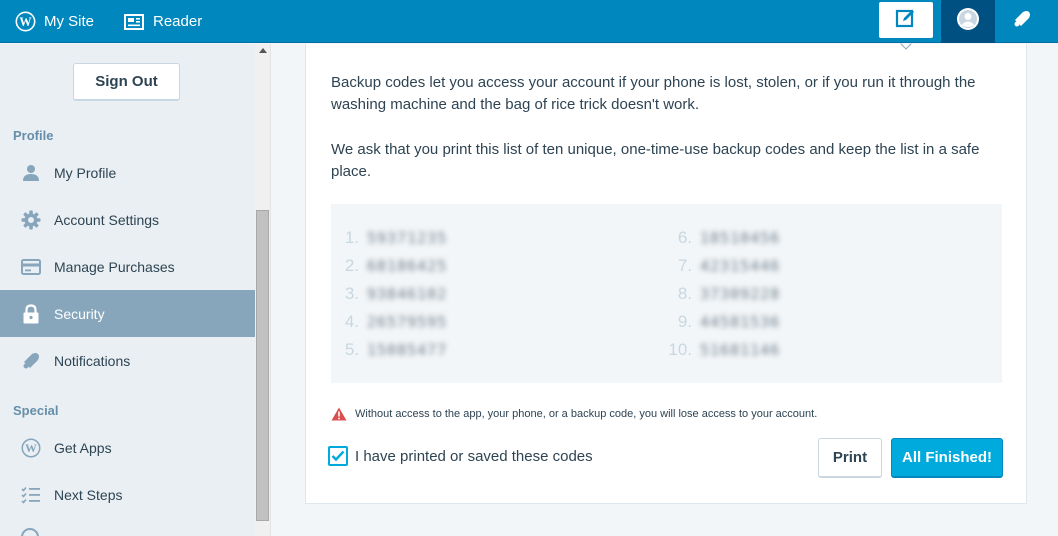  I want to click on wordpress-icon: W, so click(31, 448).